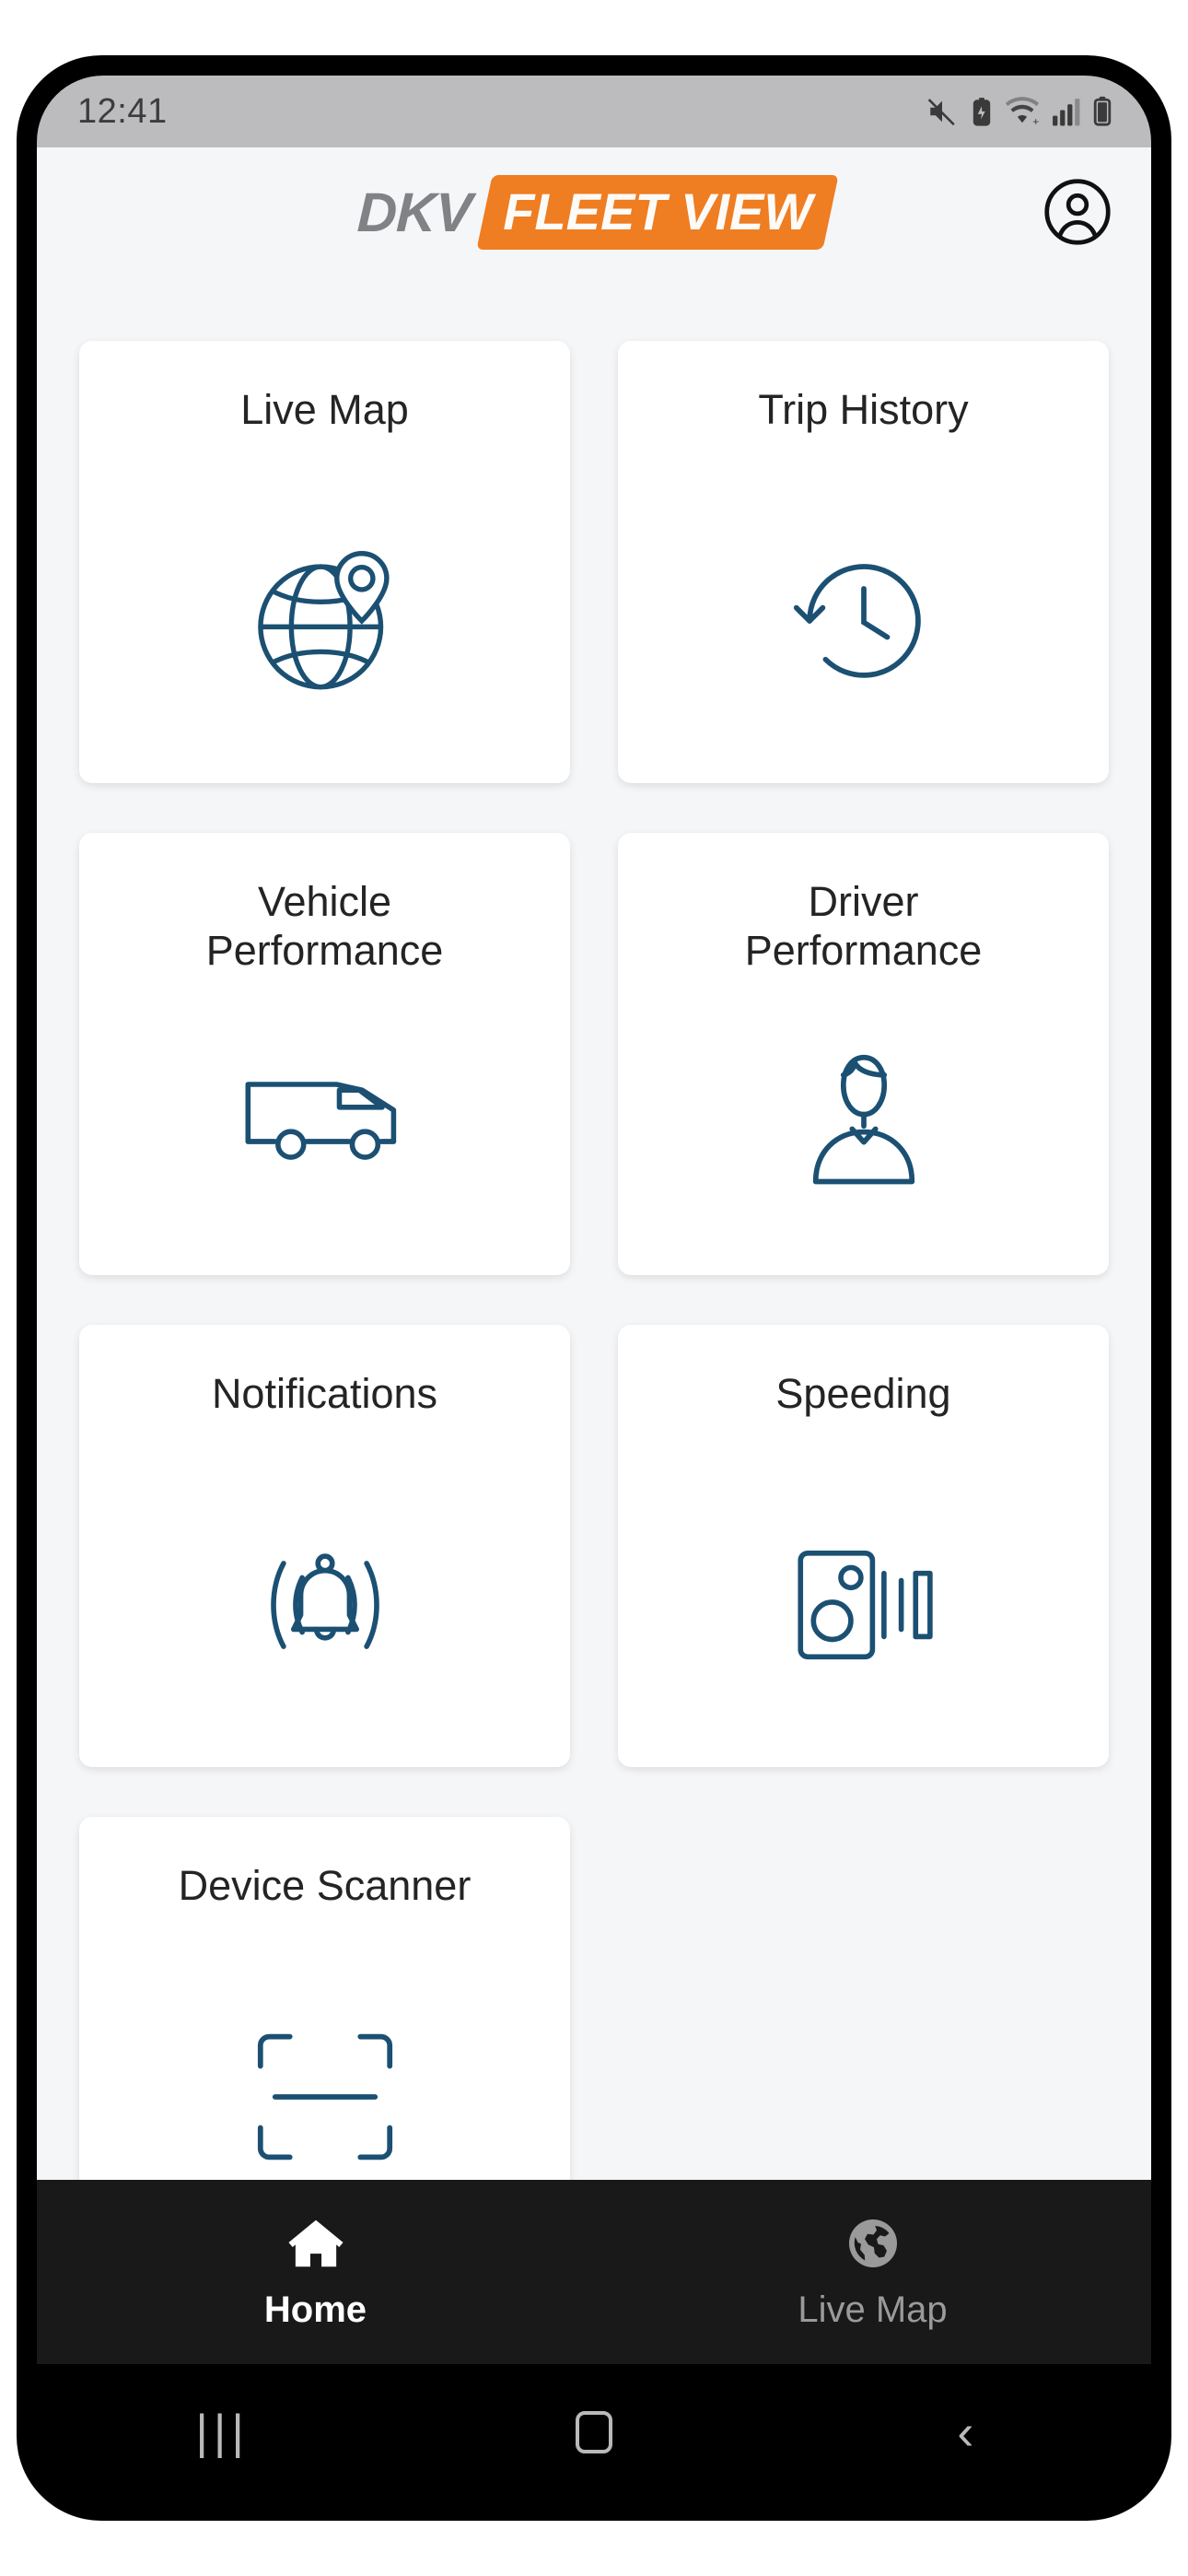 The width and height of the screenshot is (1188, 2576). I want to click on nav-home-button, so click(593, 2432).